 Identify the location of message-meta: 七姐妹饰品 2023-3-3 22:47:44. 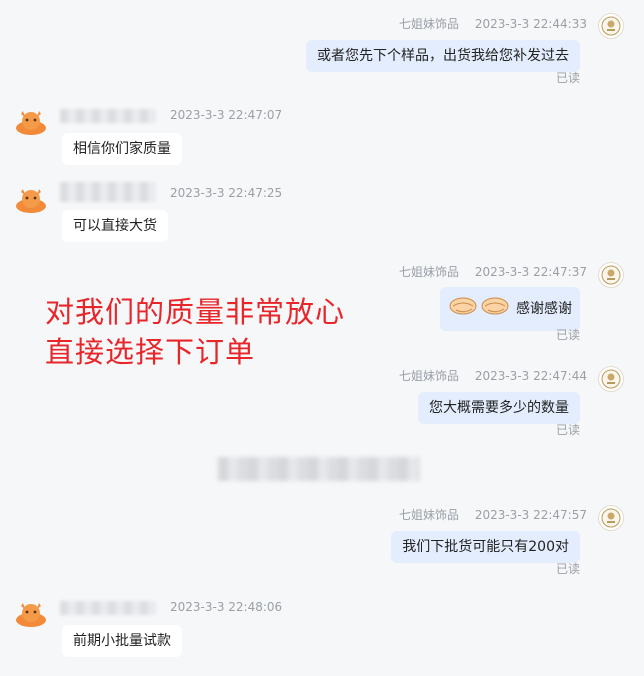
(493, 375).